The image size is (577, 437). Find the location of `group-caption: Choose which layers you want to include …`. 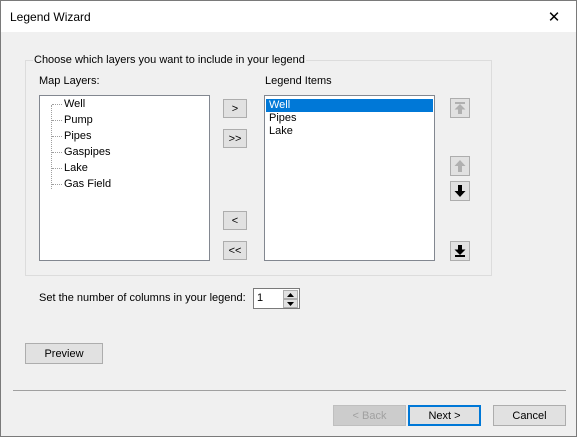

group-caption: Choose which layers you want to include … is located at coordinates (169, 60).